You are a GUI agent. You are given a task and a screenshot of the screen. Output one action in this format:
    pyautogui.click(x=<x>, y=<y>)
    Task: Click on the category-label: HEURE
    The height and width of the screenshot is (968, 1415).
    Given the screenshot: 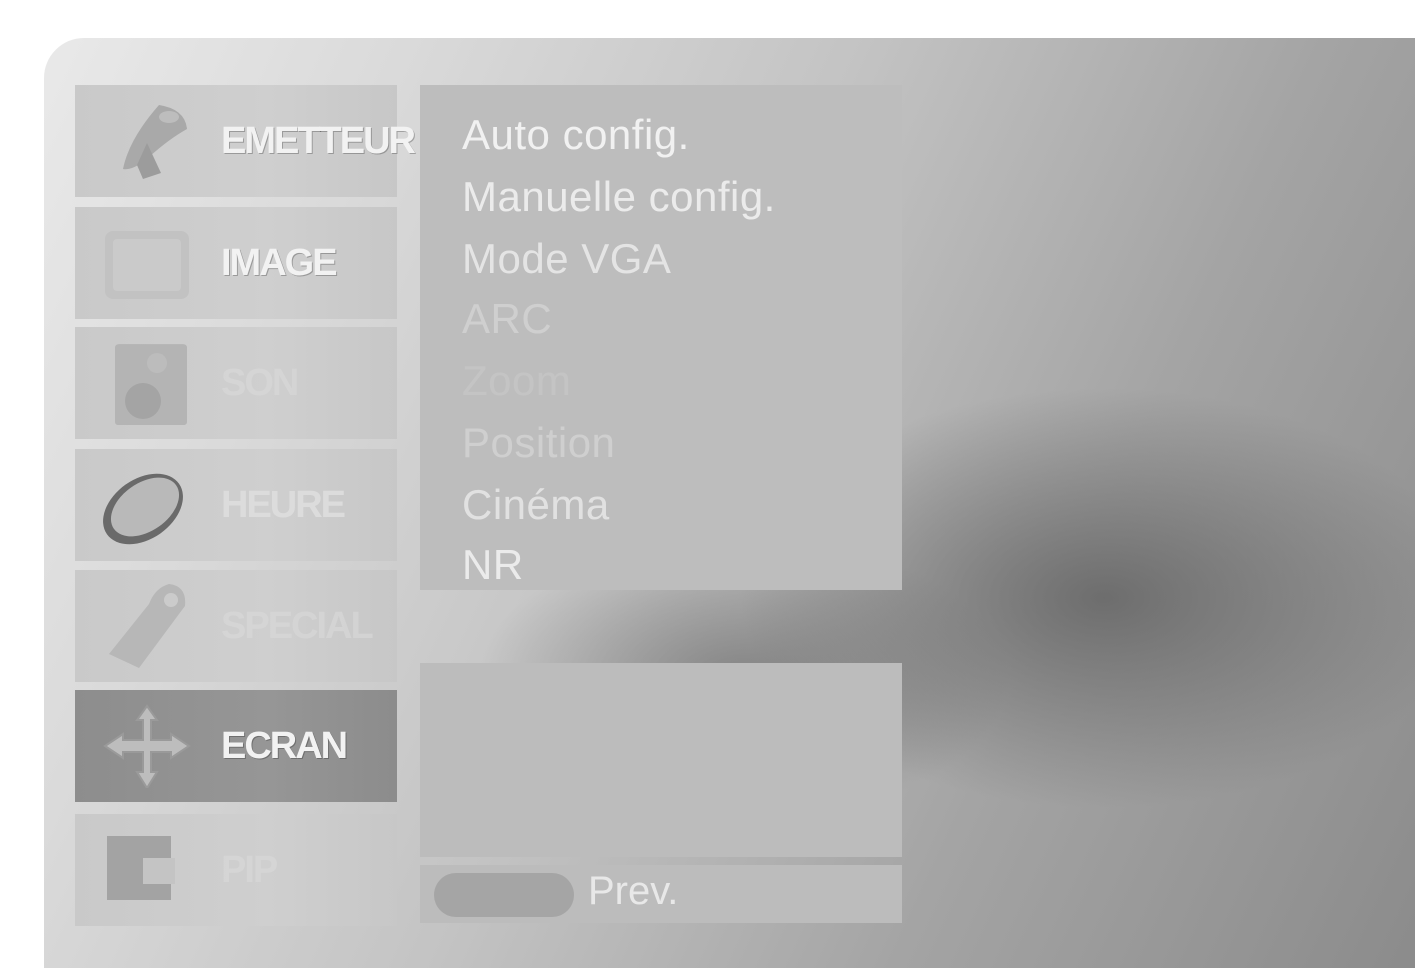 What is the action you would take?
    pyautogui.click(x=283, y=505)
    